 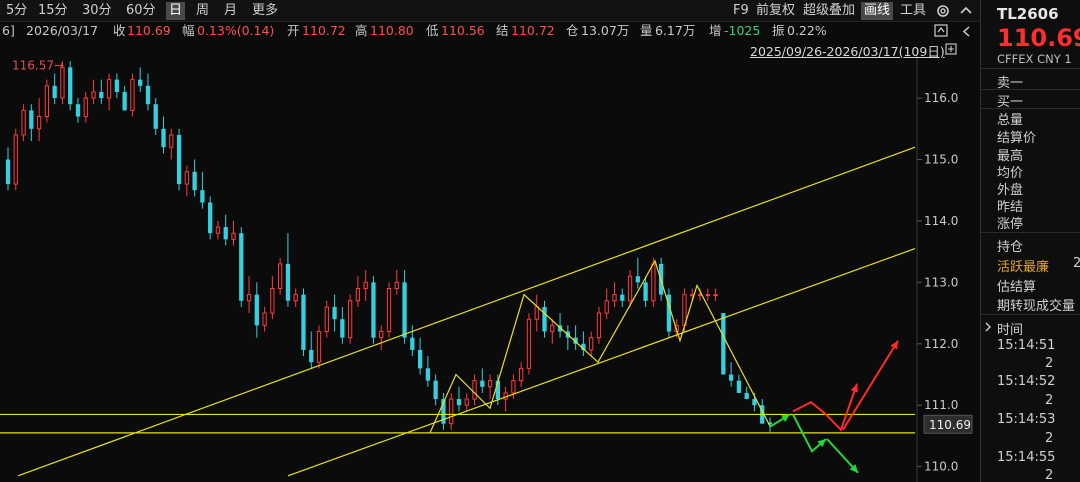 I want to click on f9-button: F9, so click(x=741, y=11).